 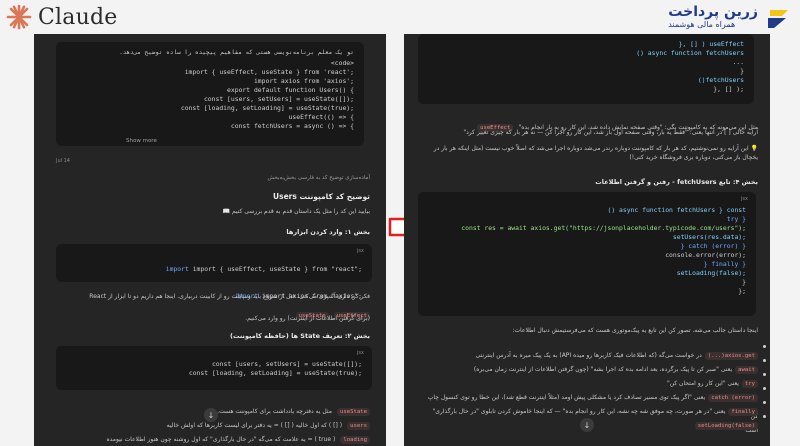 I want to click on zarinpal-subtitle: همراه مالی هوشمند, so click(x=702, y=24).